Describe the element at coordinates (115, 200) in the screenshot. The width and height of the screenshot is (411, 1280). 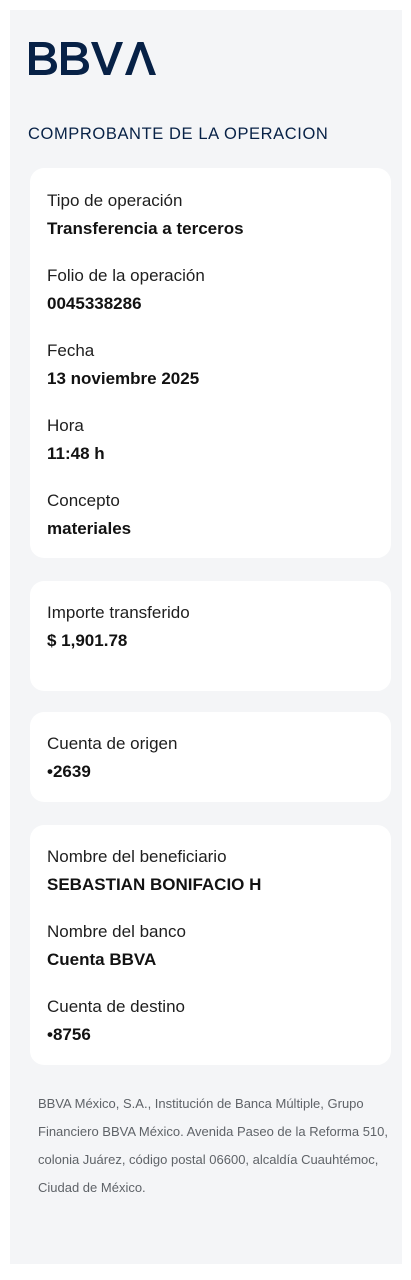
I see `operation-type-label: Tipo de operación` at that location.